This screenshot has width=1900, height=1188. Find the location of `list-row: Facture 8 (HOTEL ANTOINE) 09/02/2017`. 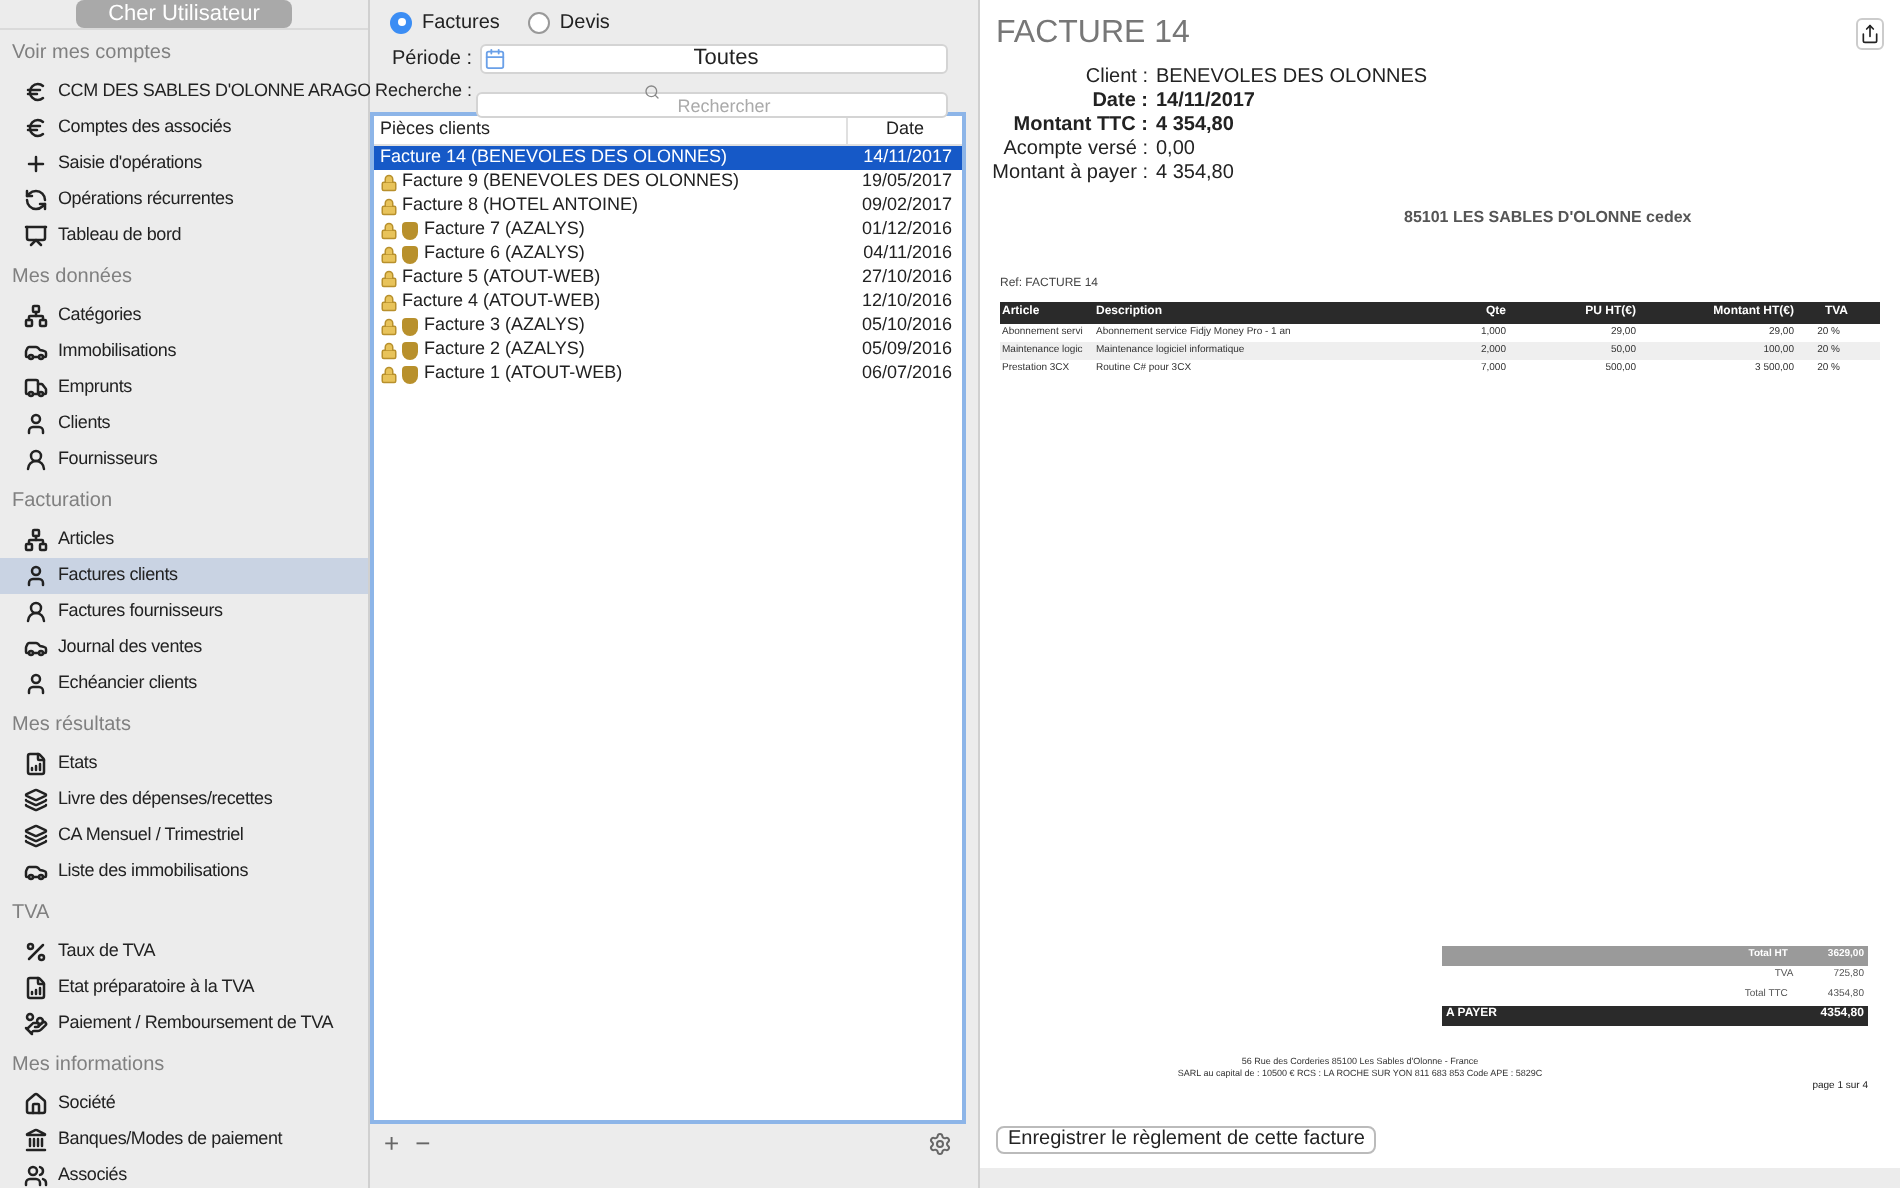

list-row: Facture 8 (HOTEL ANTOINE) 09/02/2017 is located at coordinates (668, 206).